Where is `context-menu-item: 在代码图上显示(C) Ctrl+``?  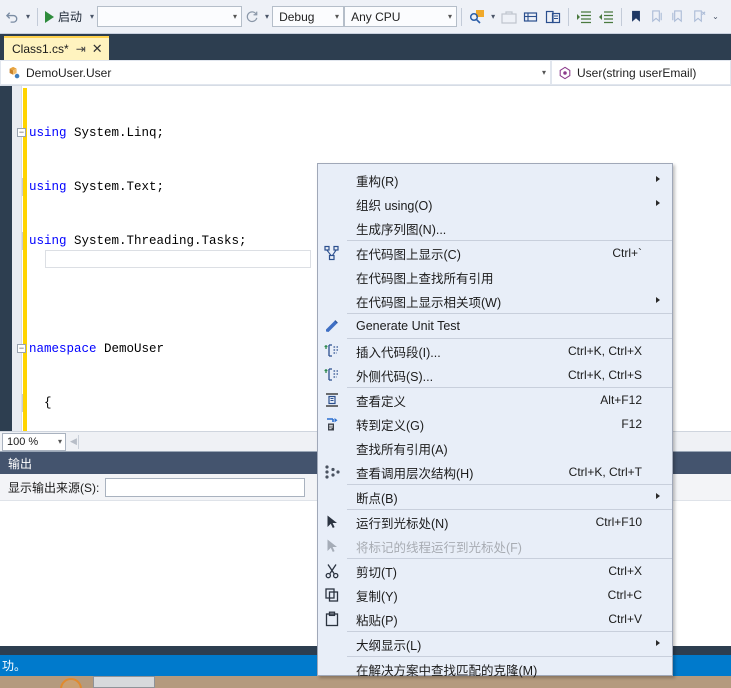
context-menu-item: 在代码图上显示(C) Ctrl+` is located at coordinates (495, 253).